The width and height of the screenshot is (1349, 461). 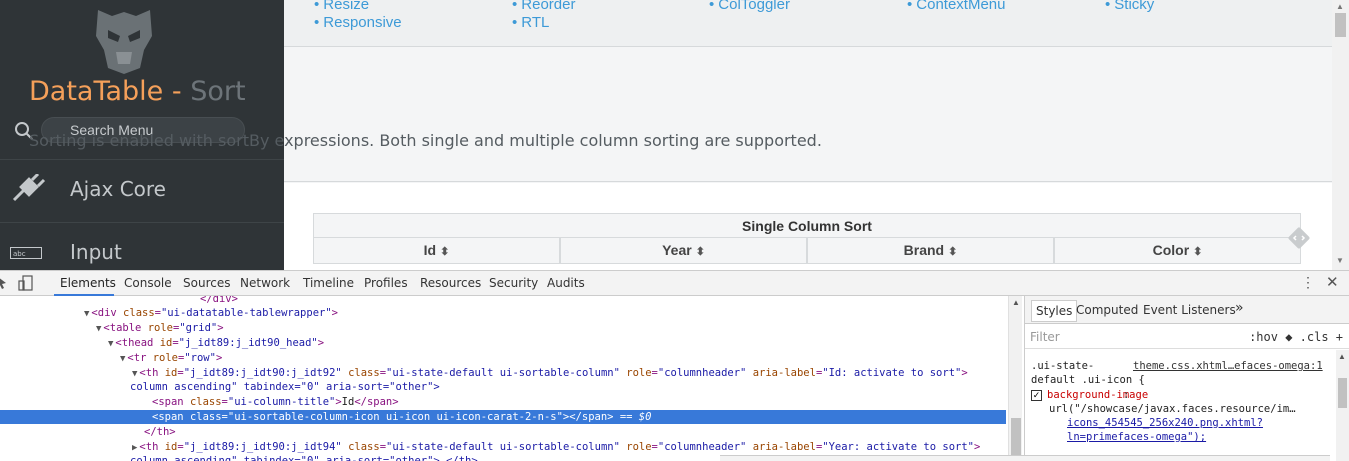 What do you see at coordinates (1171, 250) in the screenshot?
I see `column-title: Color` at bounding box center [1171, 250].